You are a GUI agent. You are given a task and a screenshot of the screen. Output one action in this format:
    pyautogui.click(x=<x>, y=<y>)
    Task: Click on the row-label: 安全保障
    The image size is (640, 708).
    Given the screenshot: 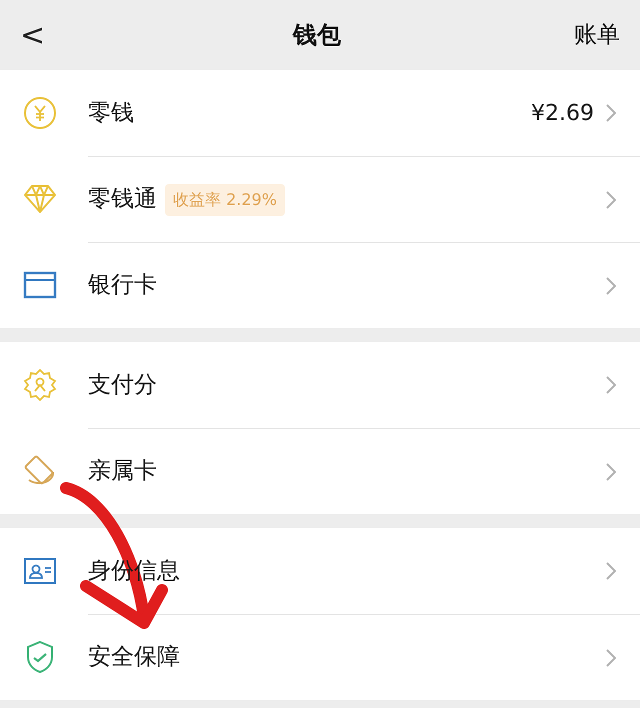 What is the action you would take?
    pyautogui.click(x=134, y=657)
    